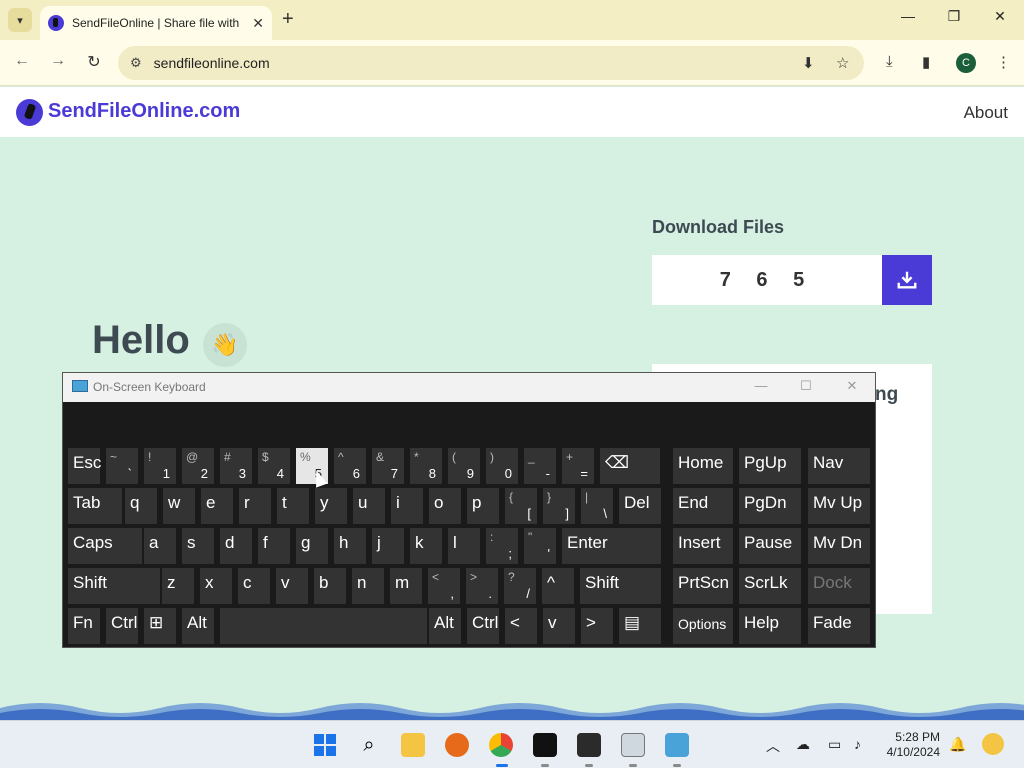 This screenshot has height=768, width=1024. I want to click on osk-key-symbol: ~ `, so click(122, 466).